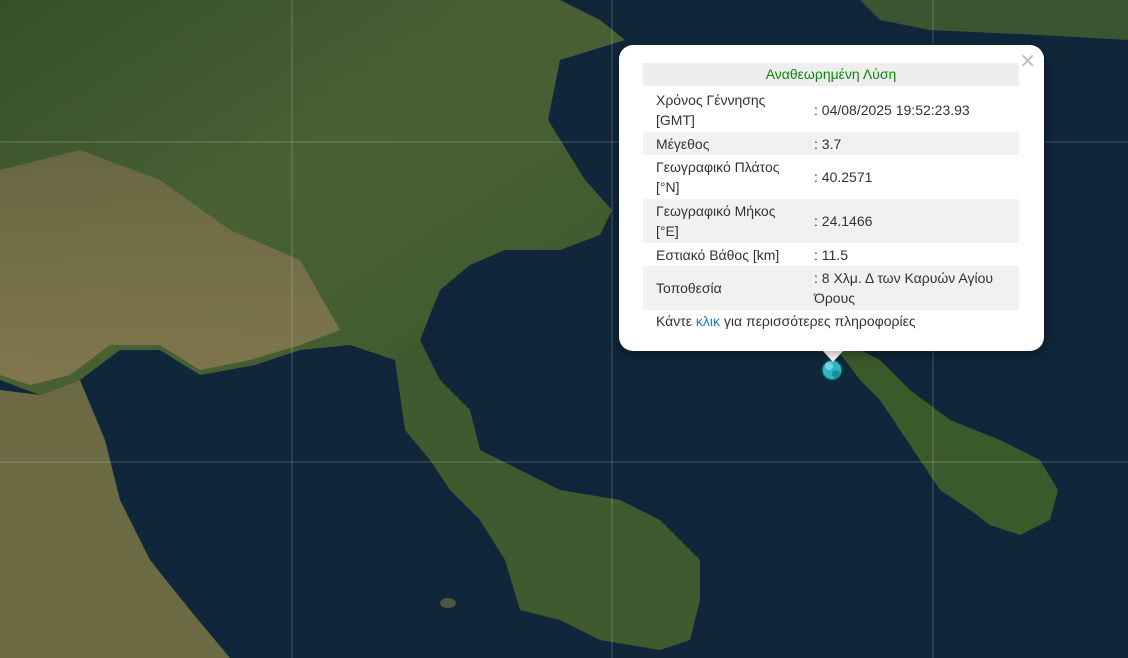  What do you see at coordinates (722, 221) in the screenshot?
I see `row-label: Γεωγραφικό Μήκος [°E]` at bounding box center [722, 221].